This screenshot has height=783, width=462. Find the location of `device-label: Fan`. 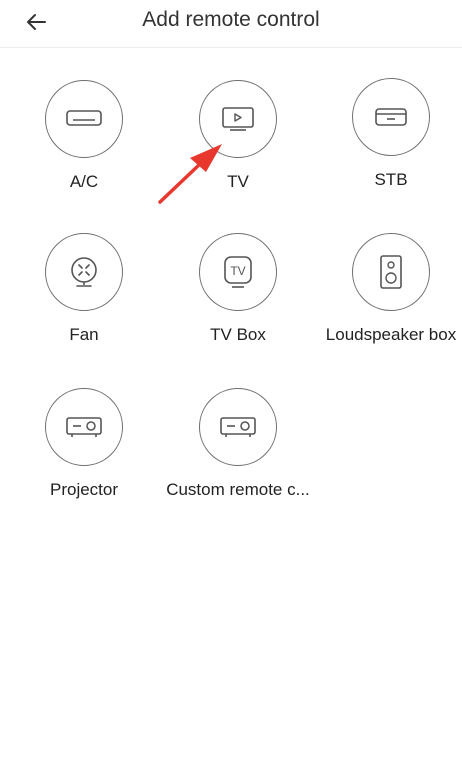

device-label: Fan is located at coordinates (84, 334).